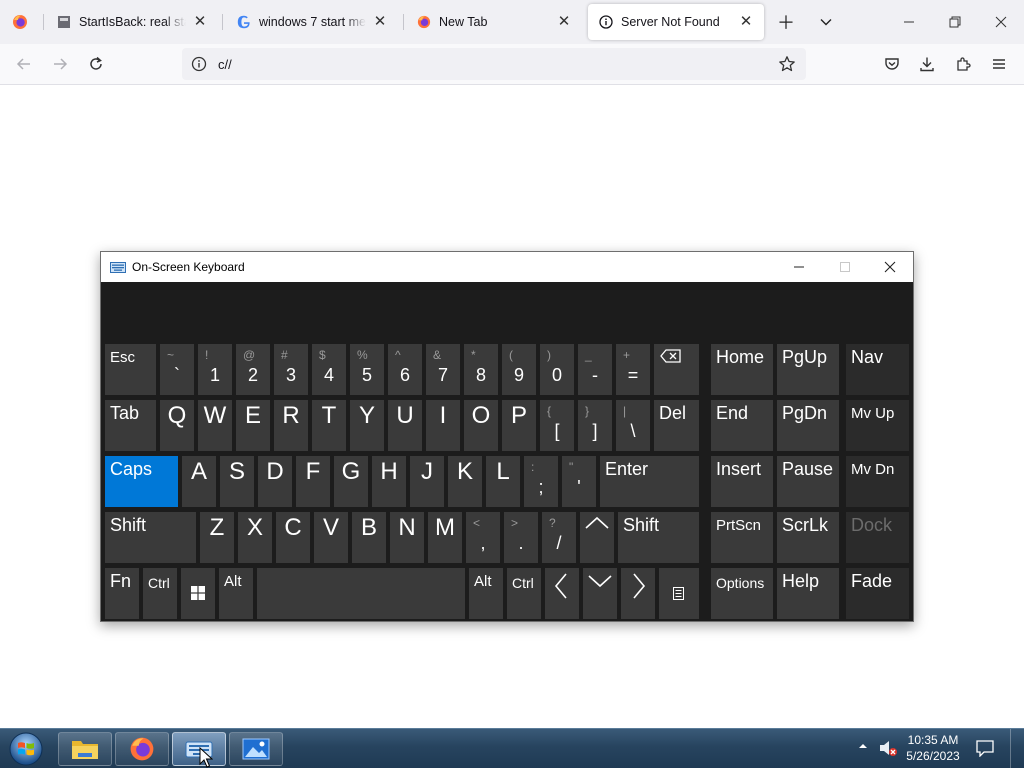 The height and width of the screenshot is (769, 1024). Describe the element at coordinates (595, 425) in the screenshot. I see `key-right-bracket: }]` at that location.